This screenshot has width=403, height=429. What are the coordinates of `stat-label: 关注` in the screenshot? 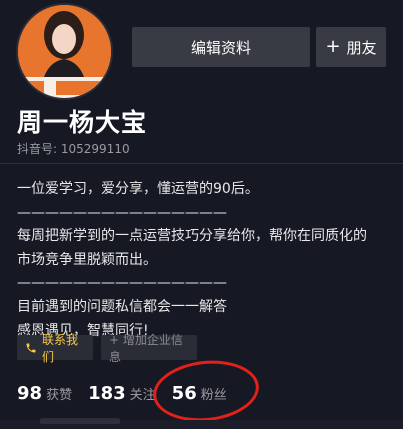 It's located at (142, 395).